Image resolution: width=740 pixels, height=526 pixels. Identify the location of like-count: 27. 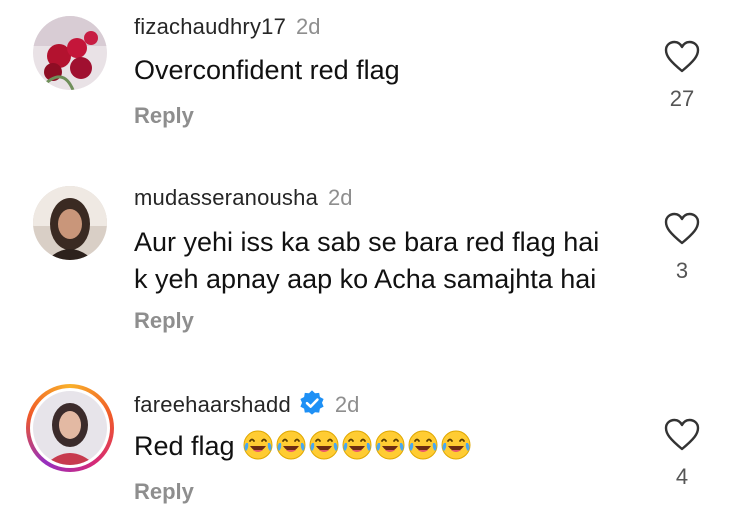
(682, 98).